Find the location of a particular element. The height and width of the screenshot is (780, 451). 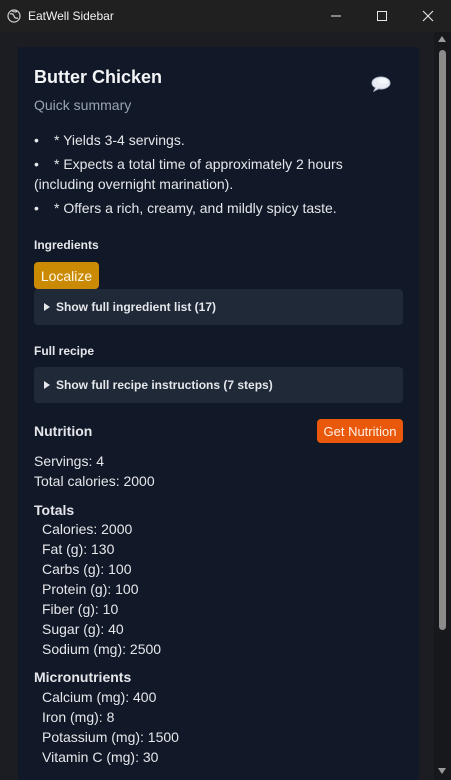

nutrient-row: Fat (g): 130 is located at coordinates (78, 549).